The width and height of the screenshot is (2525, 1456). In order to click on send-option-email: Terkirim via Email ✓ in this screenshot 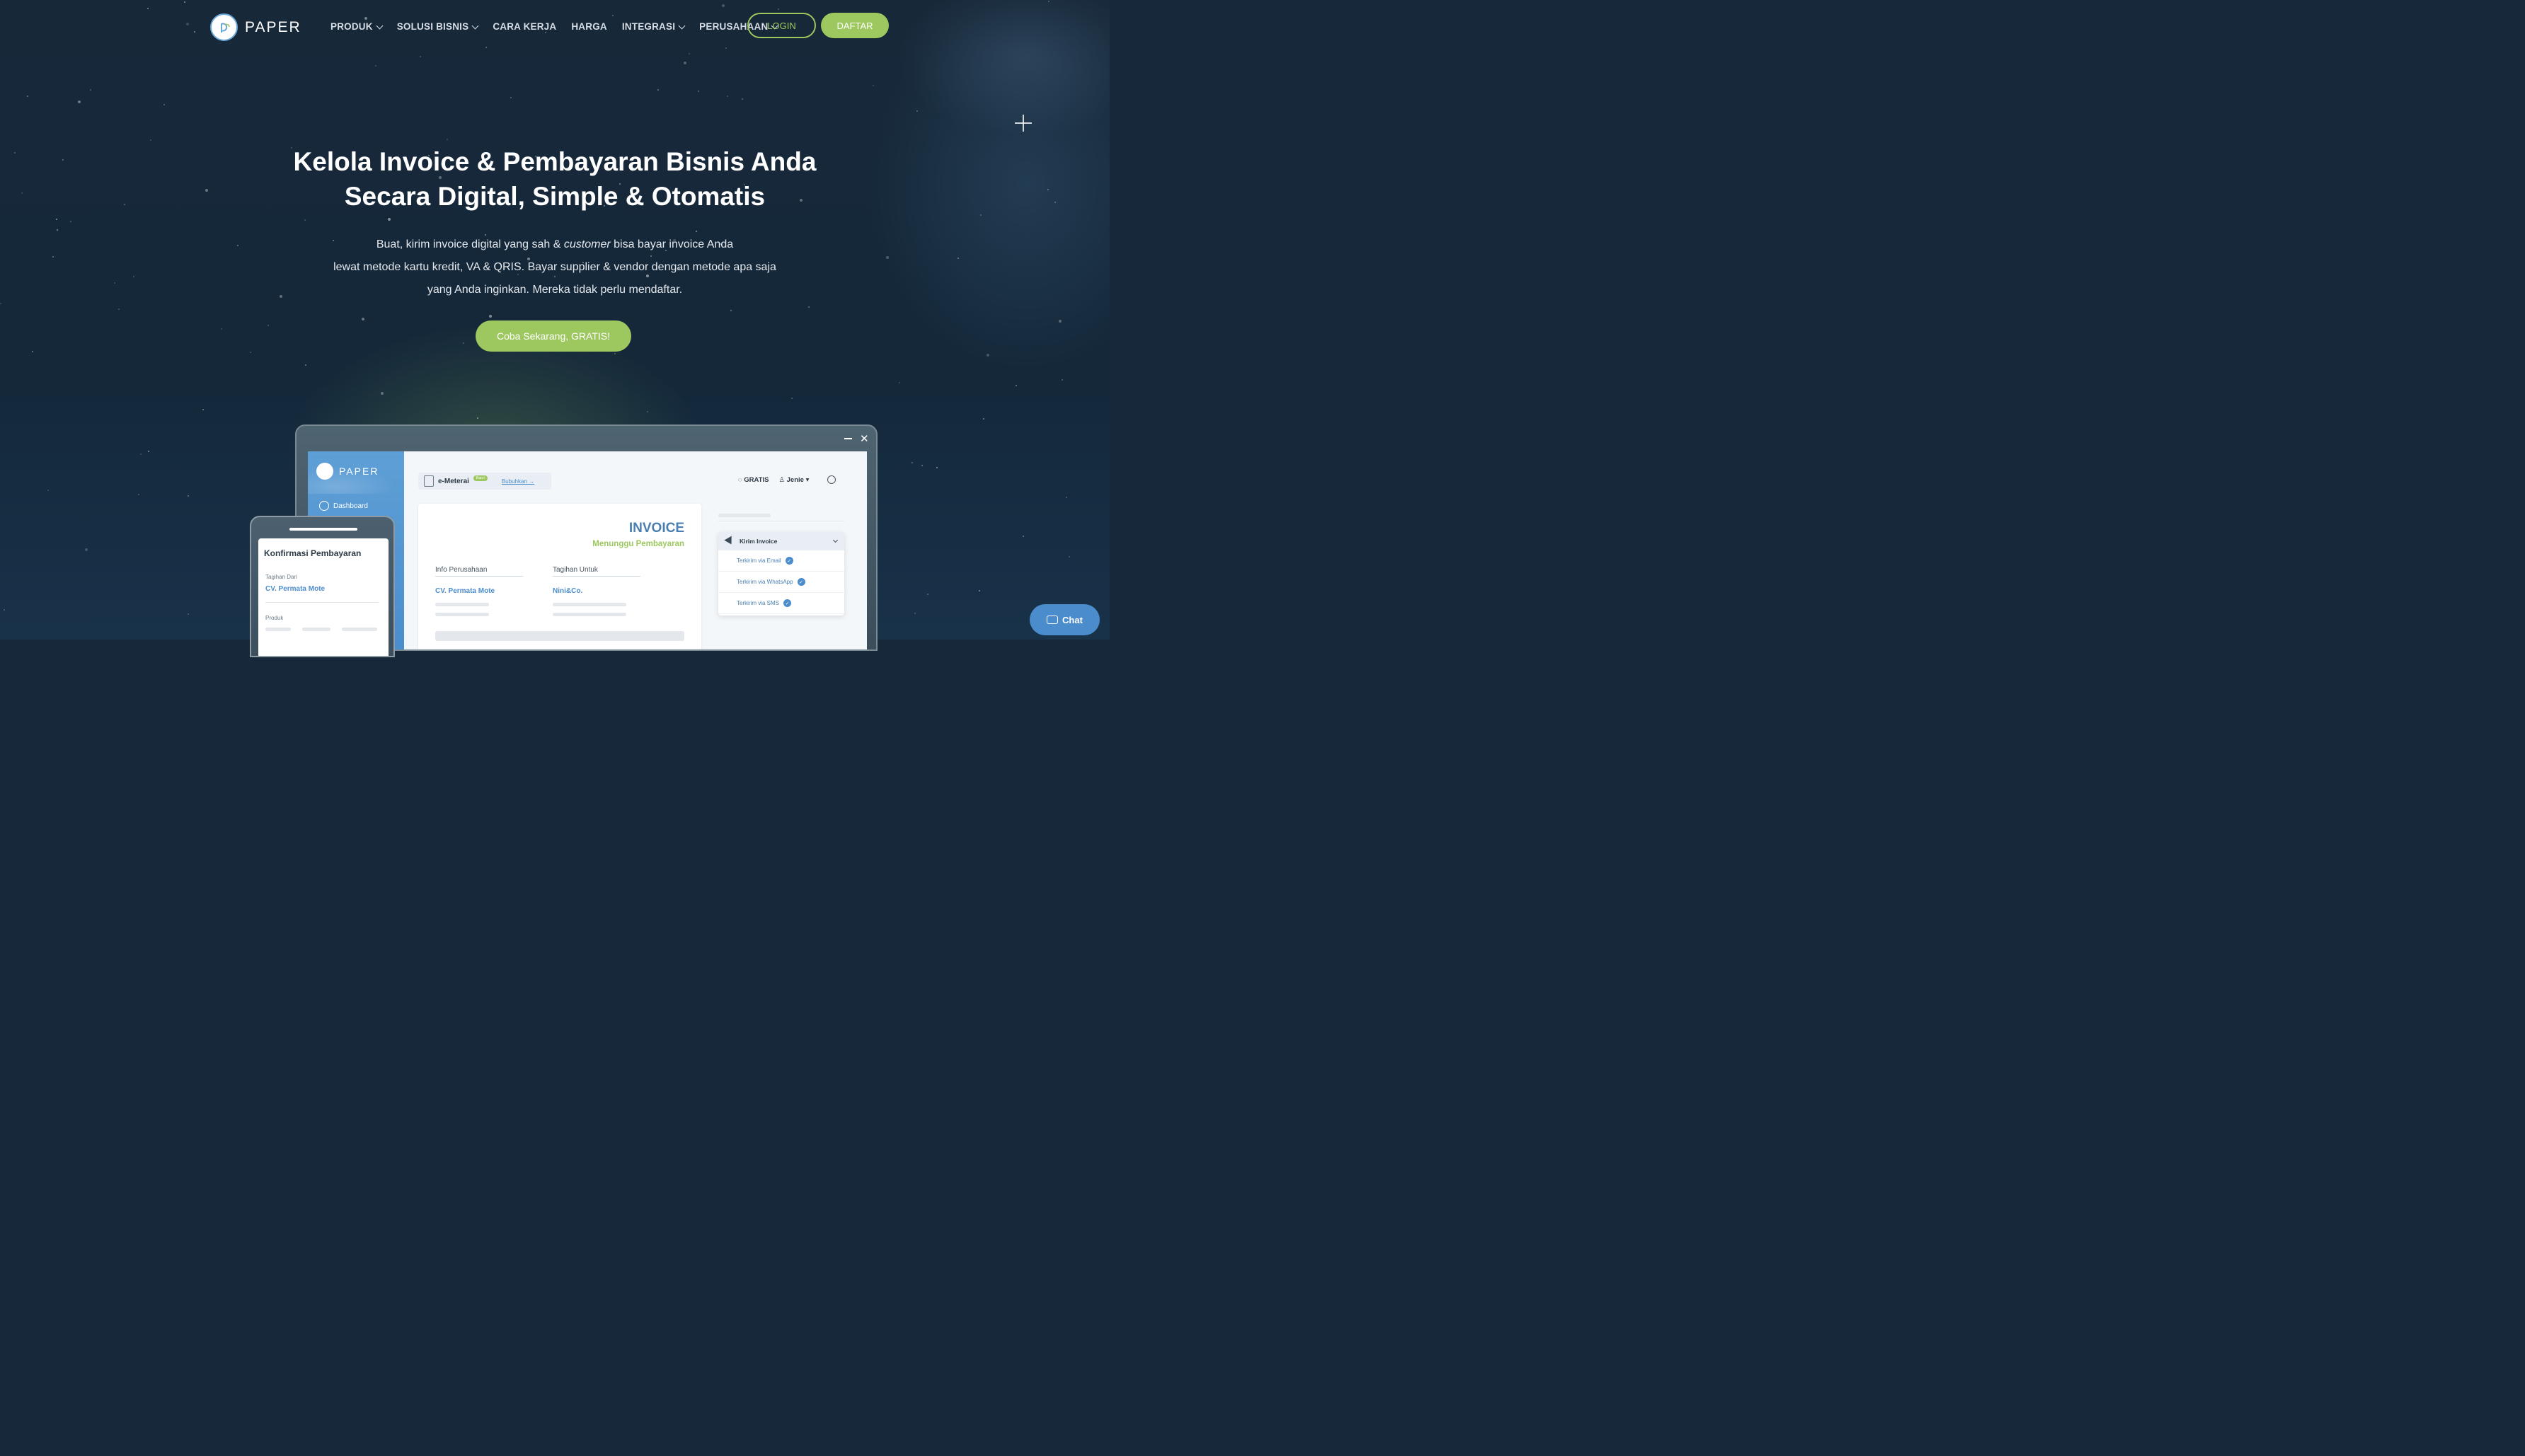, I will do `click(781, 561)`.